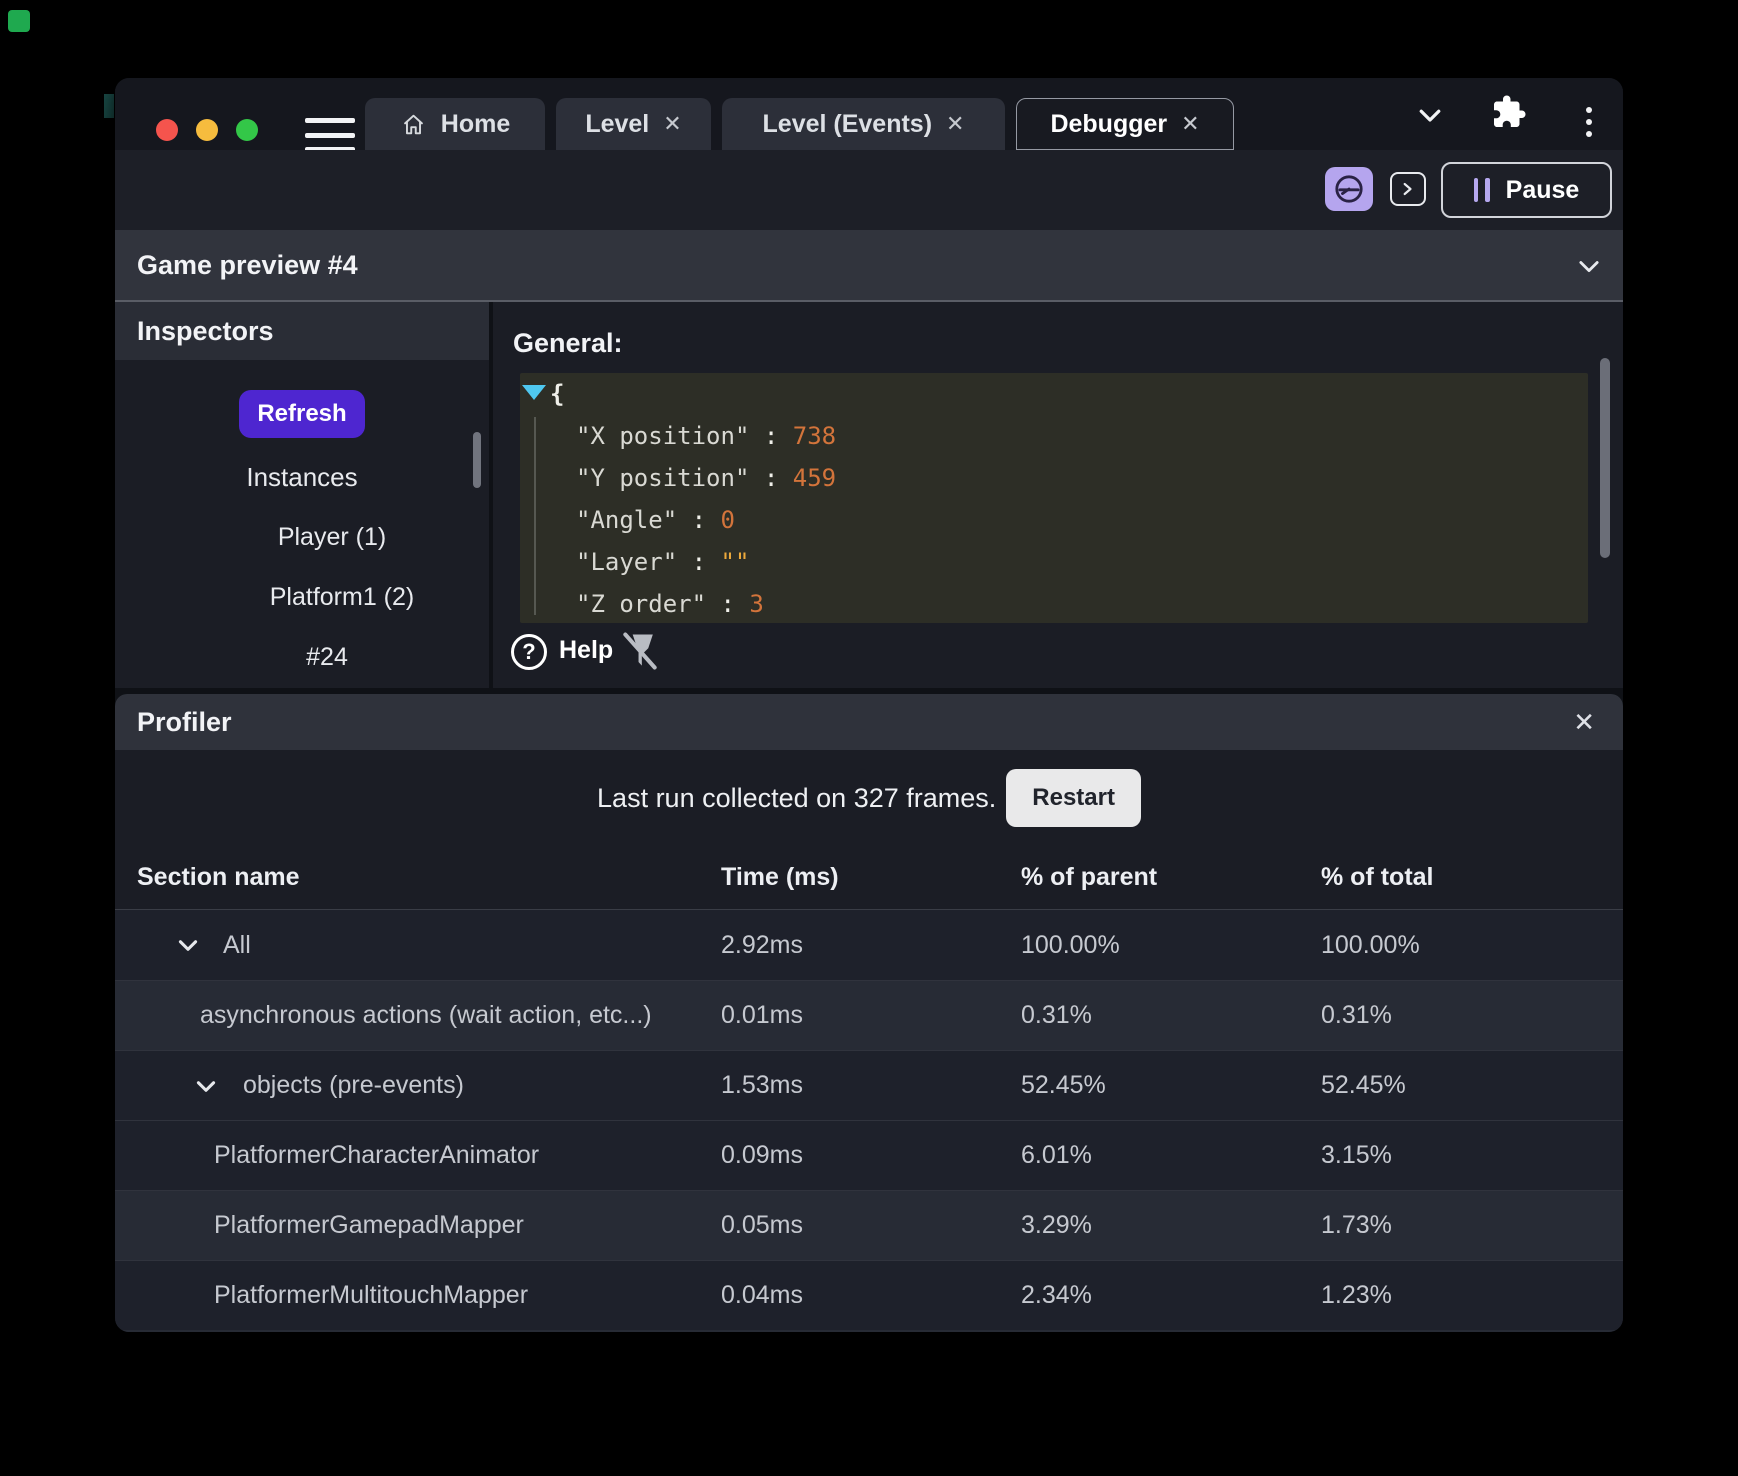 This screenshot has height=1476, width=1738. Describe the element at coordinates (475, 123) in the screenshot. I see `tab-label: Home` at that location.